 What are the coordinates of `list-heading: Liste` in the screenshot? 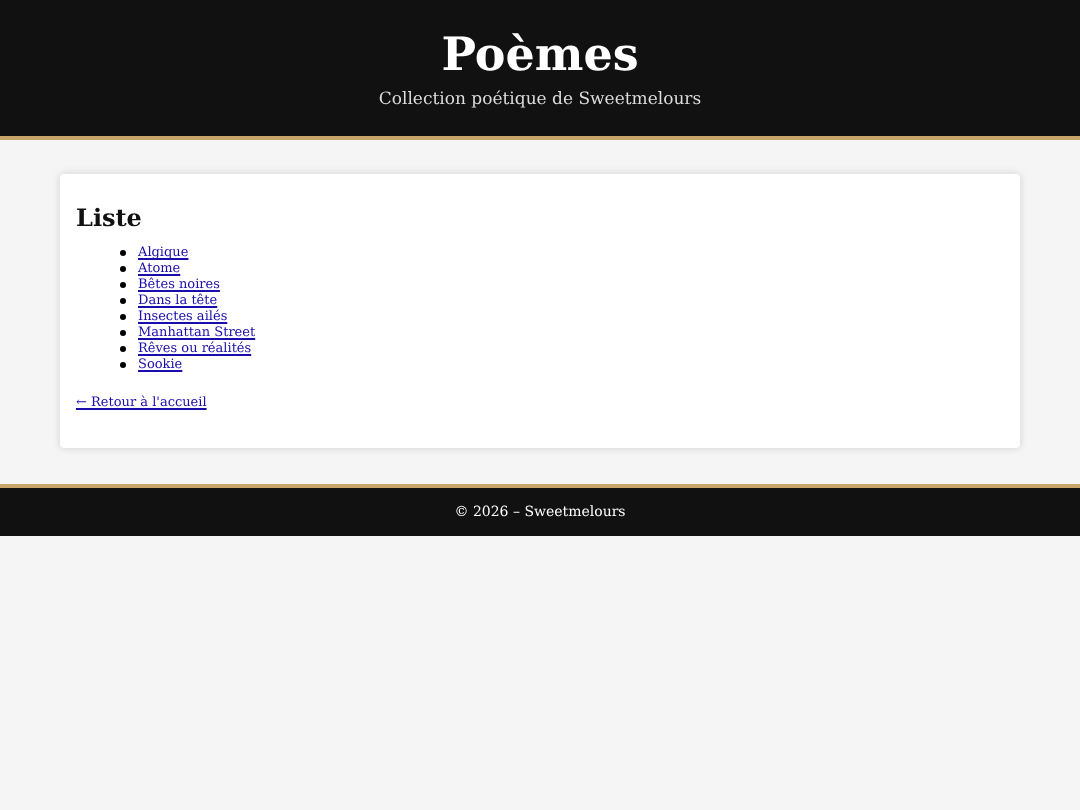 It's located at (110, 218).